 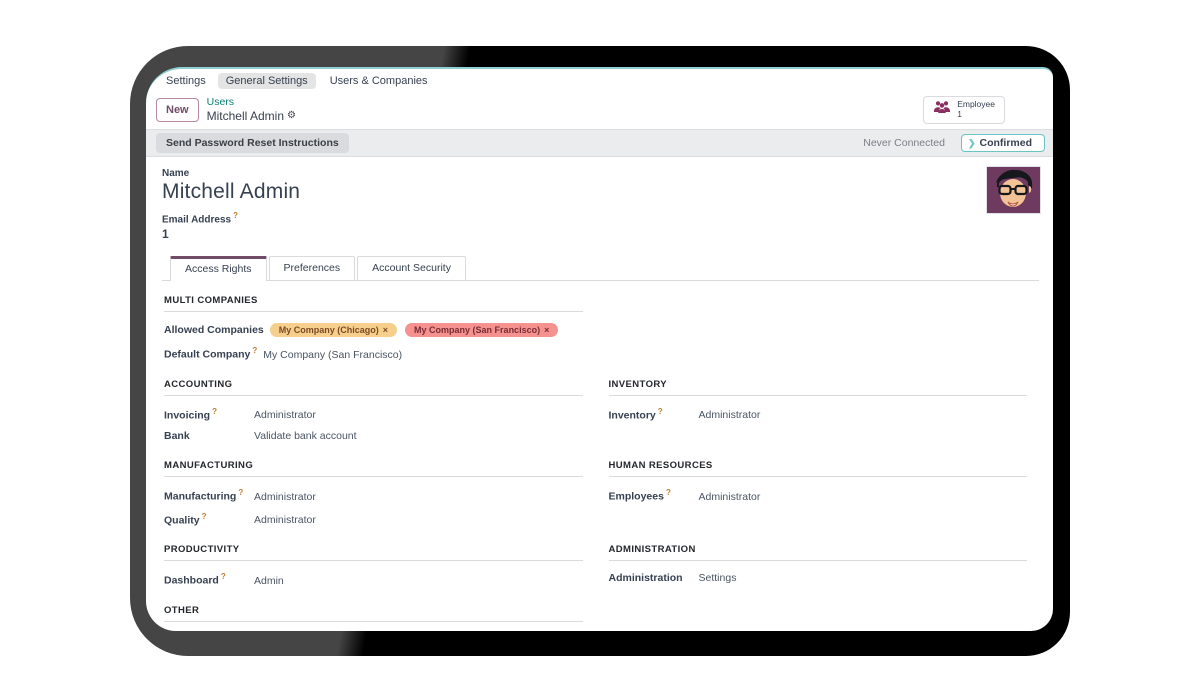 What do you see at coordinates (971, 142) in the screenshot?
I see `chevron-right-icon: ❯` at bounding box center [971, 142].